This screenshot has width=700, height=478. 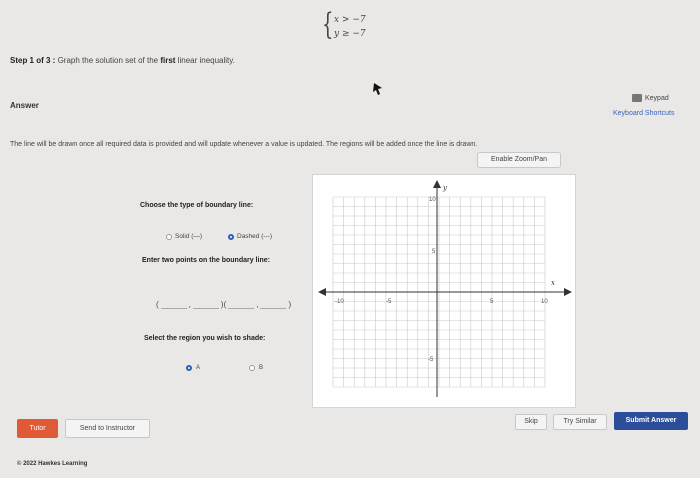 I want to click on paren-close: ), so click(x=290, y=304).